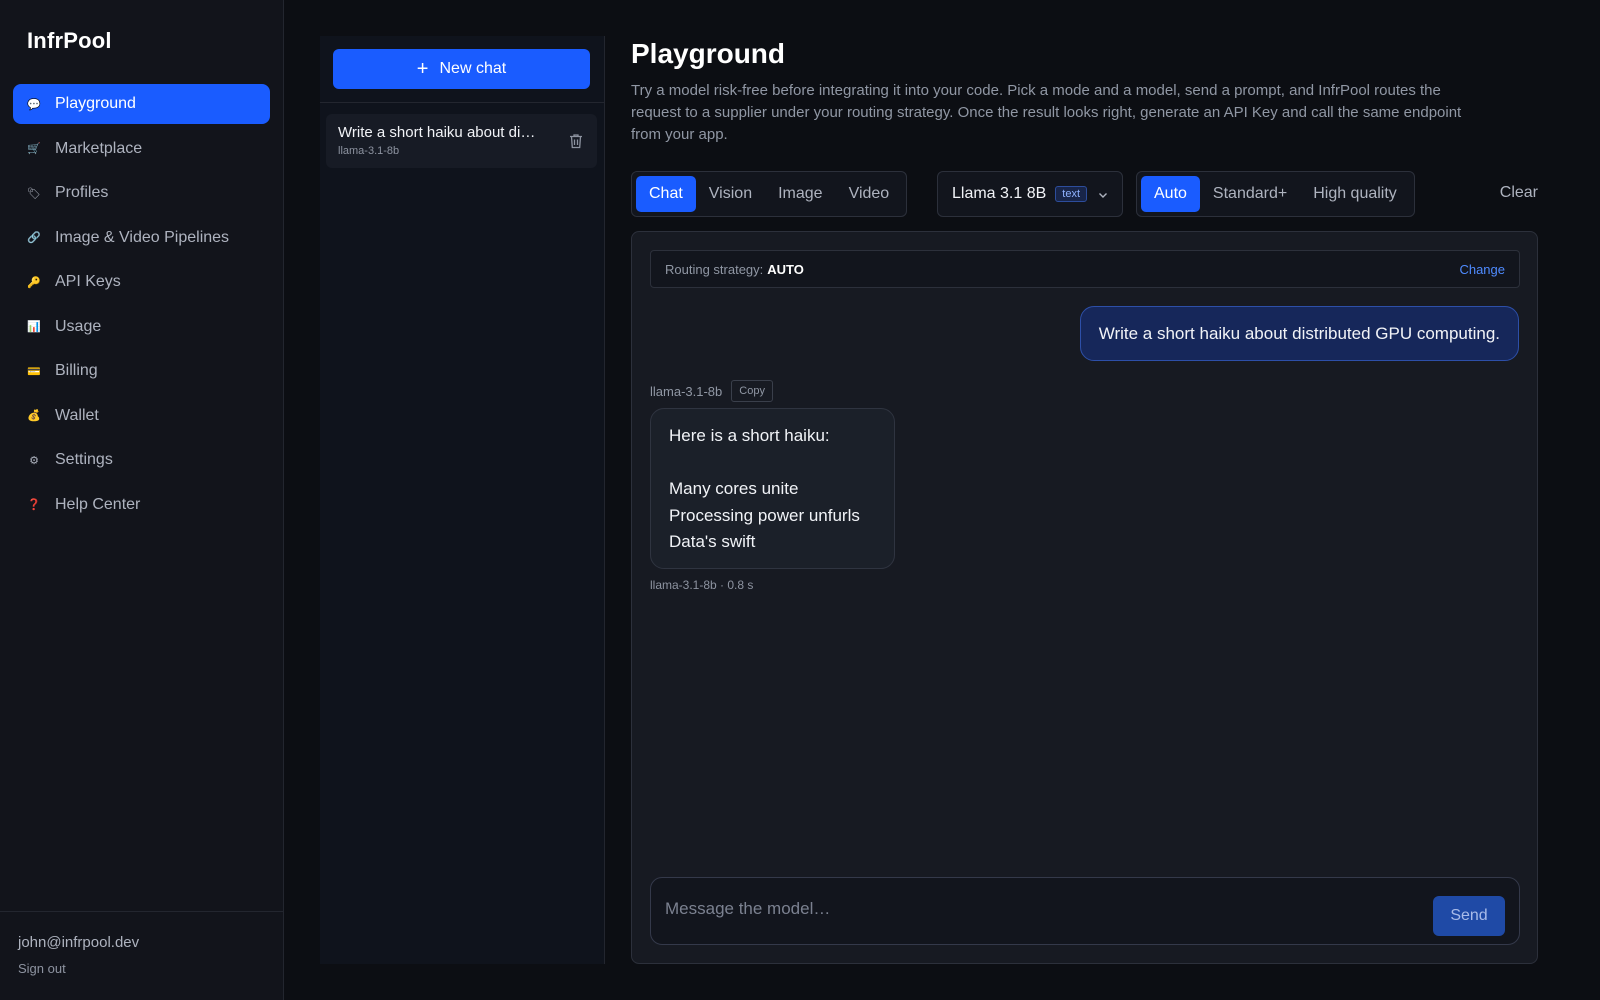 The image size is (1600, 1000). I want to click on tab-vision: Vision, so click(730, 194).